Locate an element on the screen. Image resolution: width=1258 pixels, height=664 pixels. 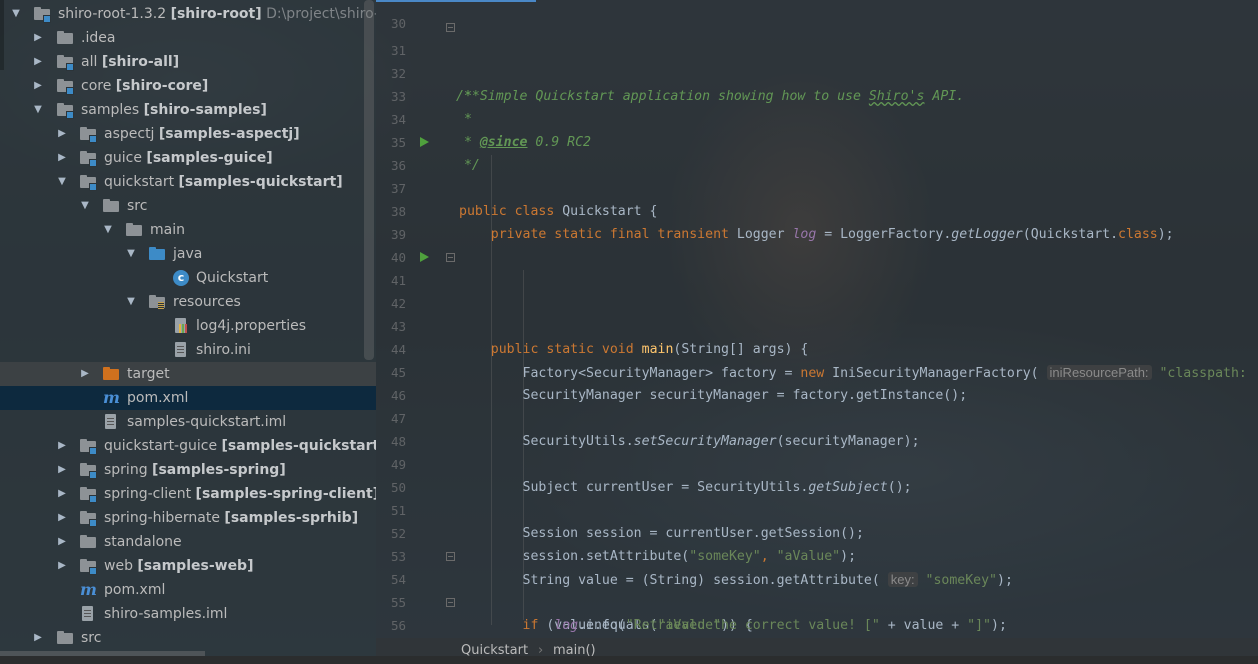
tree-node-samples-iml: shiro-samples.iml is located at coordinates (188, 614).